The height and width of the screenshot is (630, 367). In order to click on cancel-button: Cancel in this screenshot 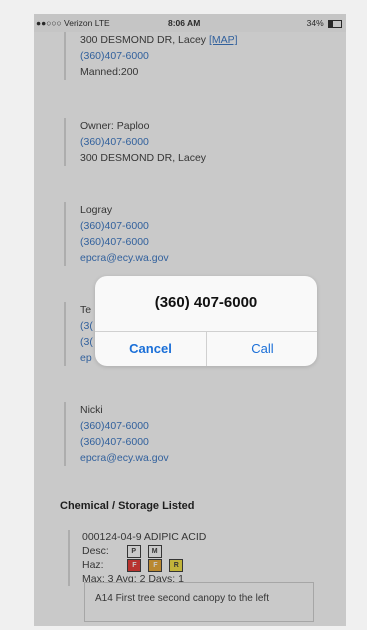, I will do `click(150, 348)`.